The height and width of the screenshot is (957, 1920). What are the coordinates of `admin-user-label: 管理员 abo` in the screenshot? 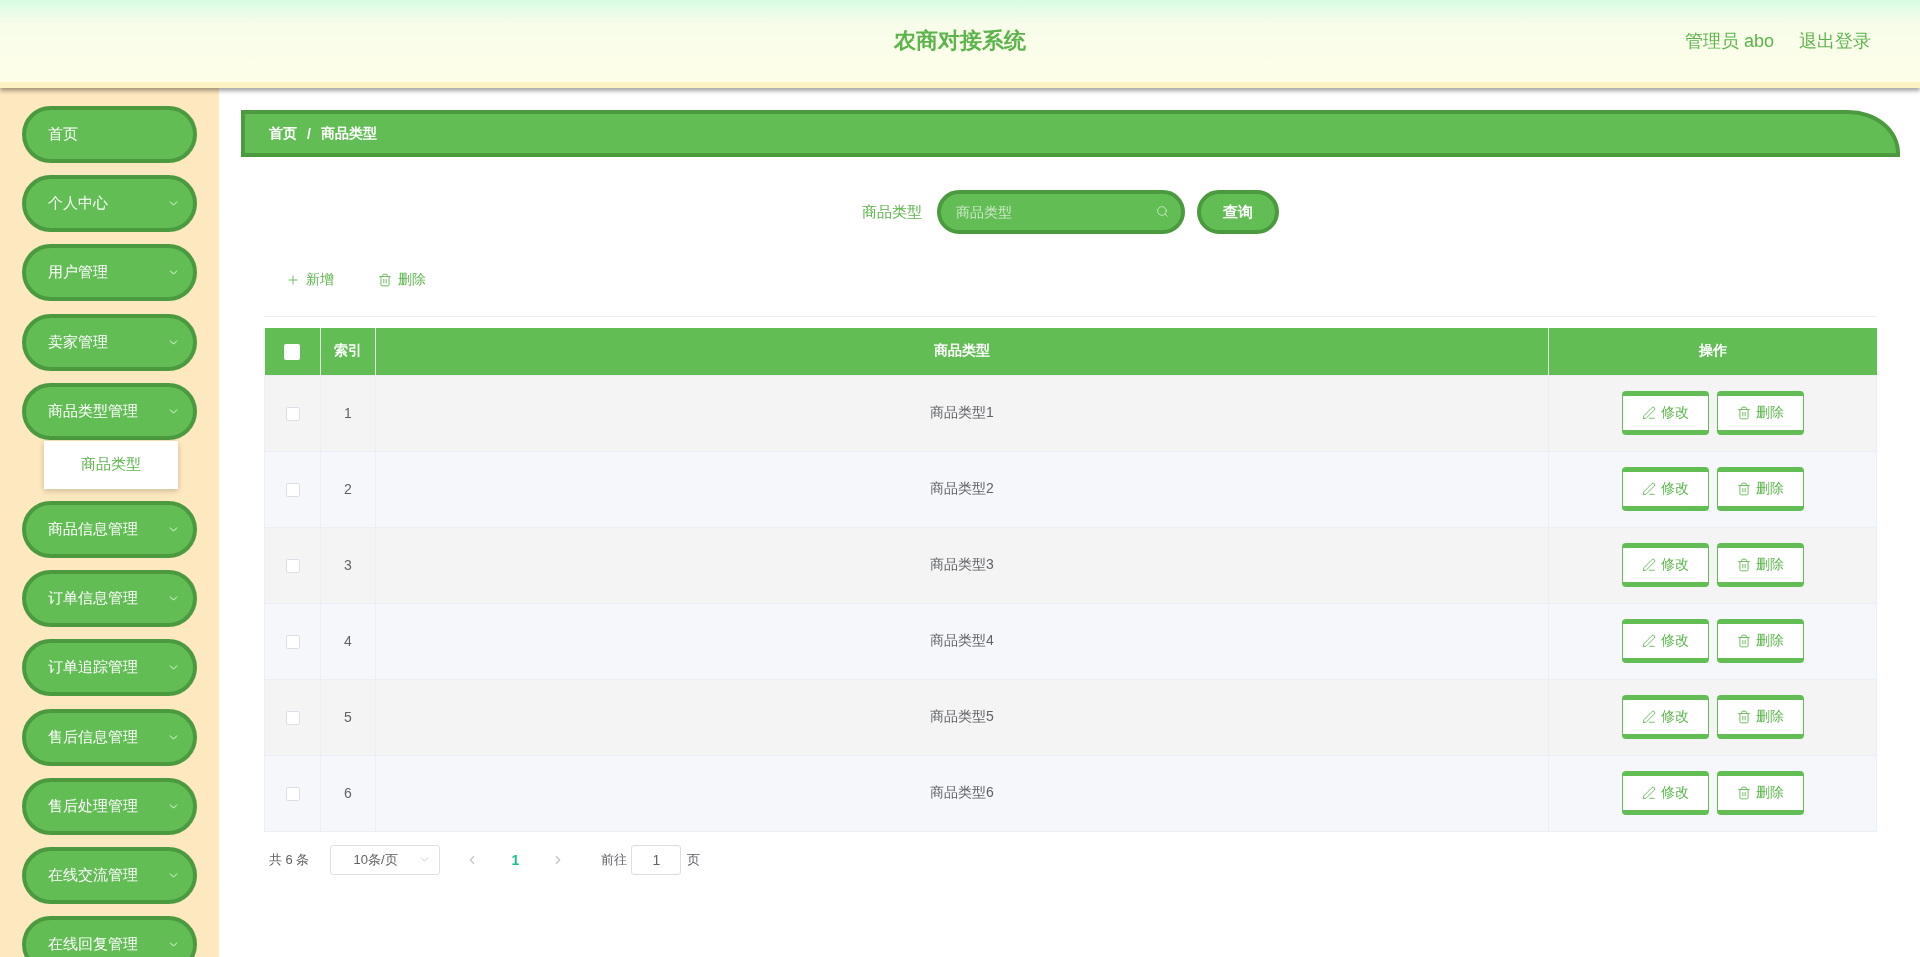 It's located at (1729, 41).